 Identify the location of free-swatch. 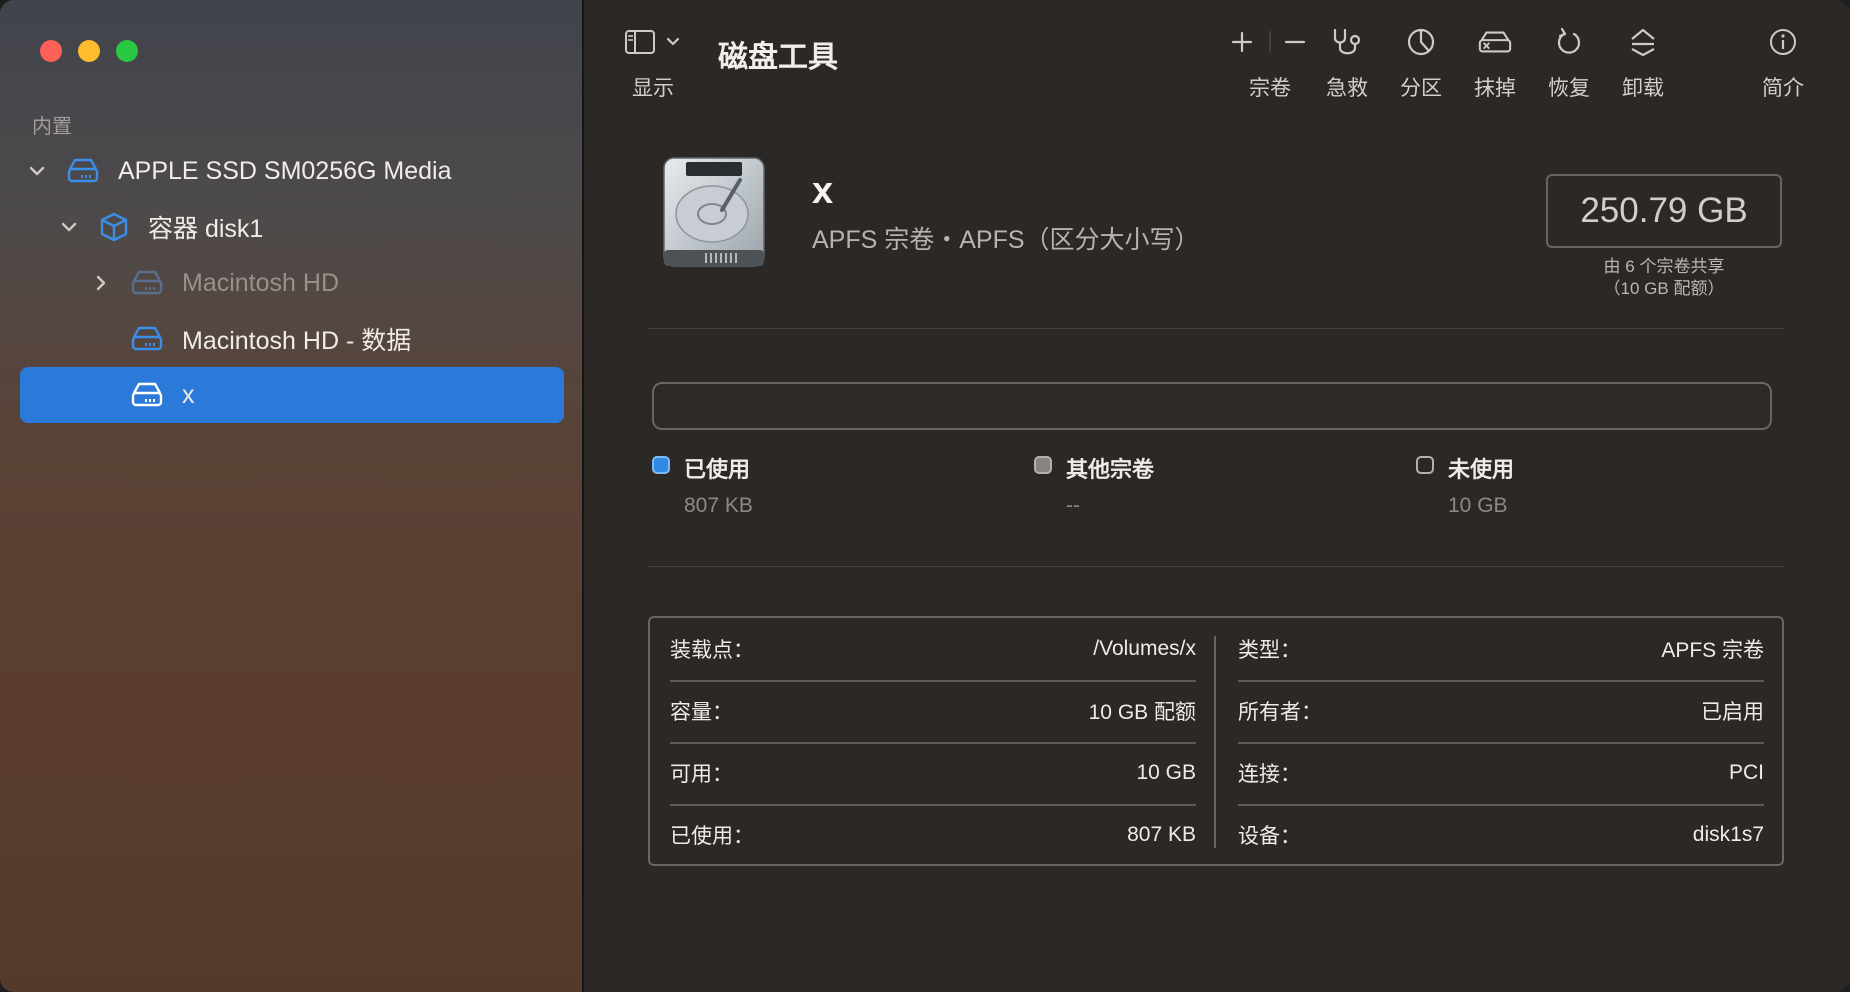
(1425, 465).